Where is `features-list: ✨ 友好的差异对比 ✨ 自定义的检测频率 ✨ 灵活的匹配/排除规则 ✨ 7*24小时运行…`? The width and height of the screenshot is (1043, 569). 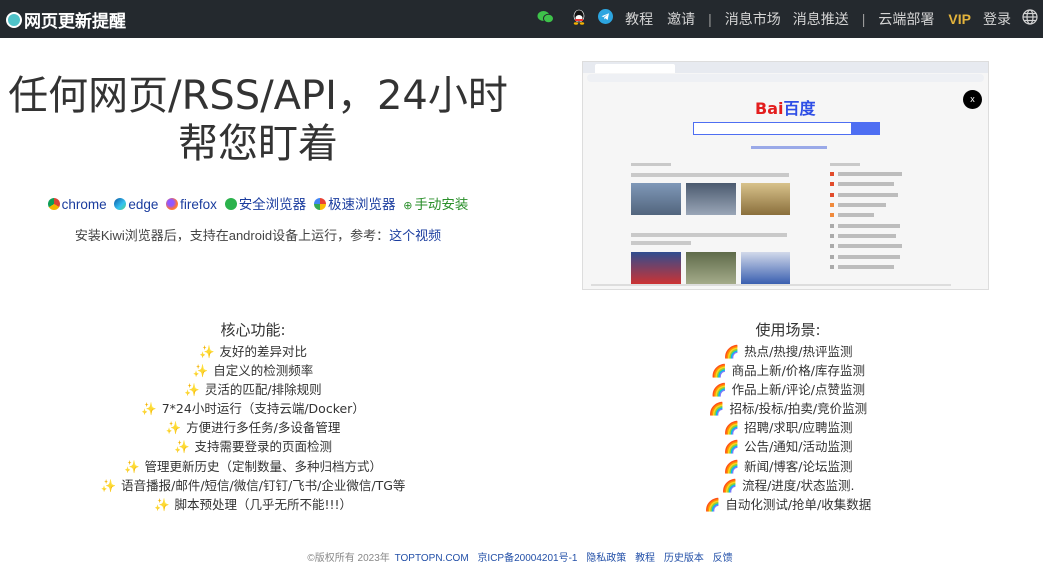
features-list: ✨ 友好的差异对比 ✨ 自定义的检测频率 ✨ 灵活的匹配/排除规则 ✨ 7*24小时运行… is located at coordinates (253, 428).